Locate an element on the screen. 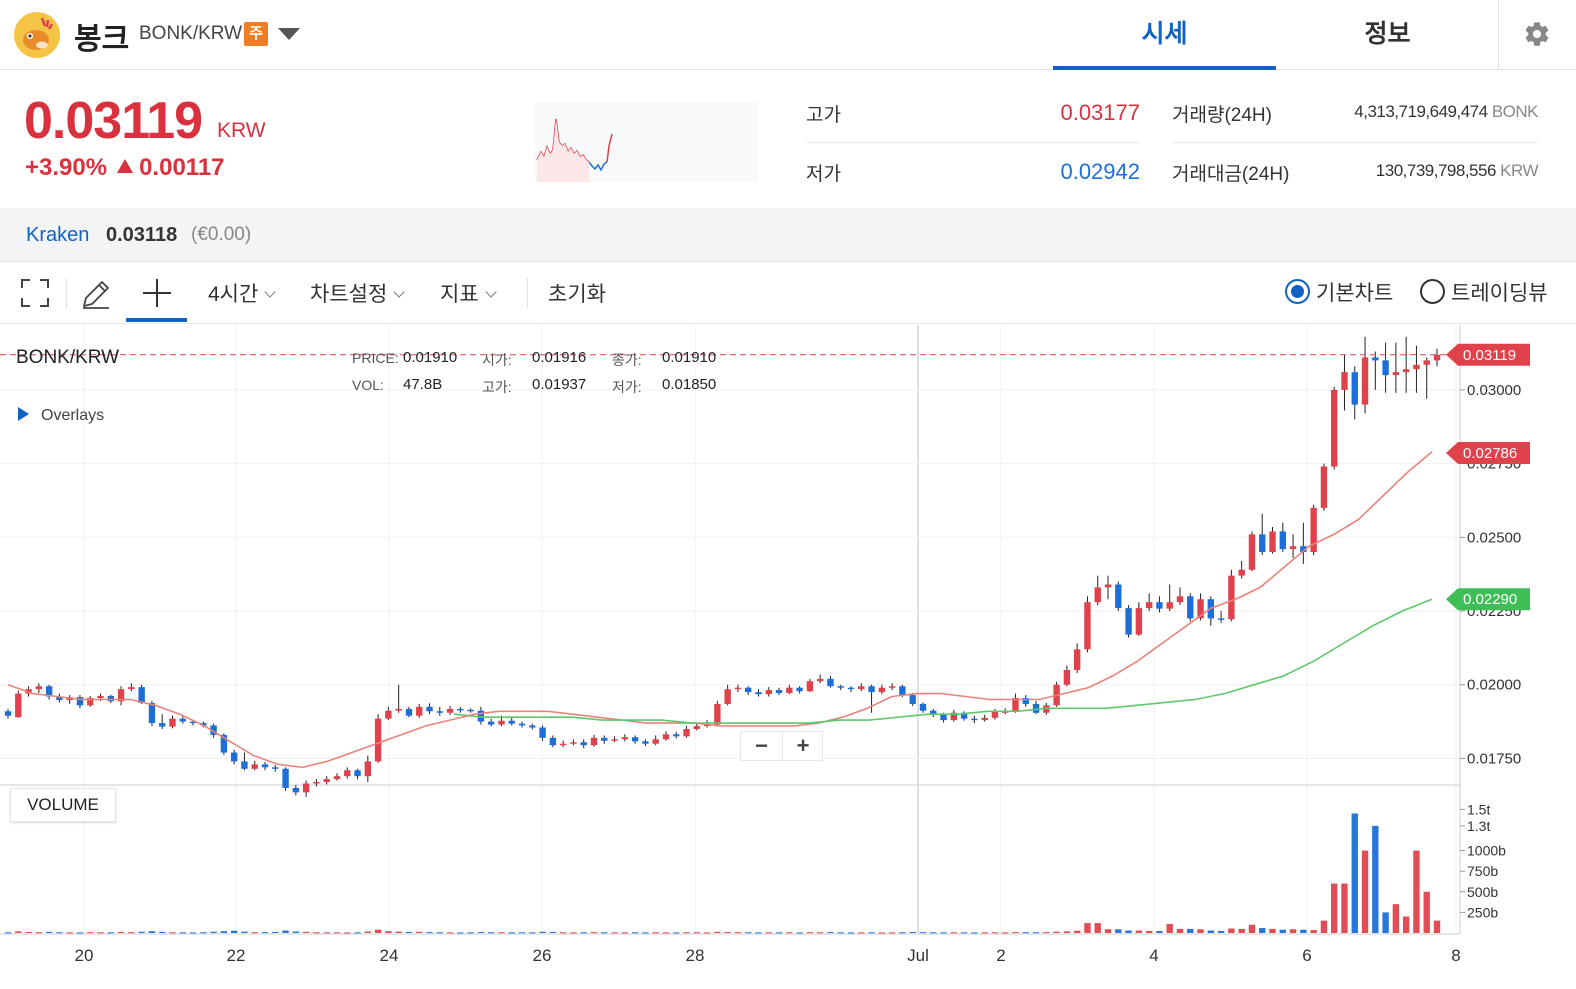 Image resolution: width=1576 pixels, height=989 pixels. price-tick-label: 0.02500 is located at coordinates (1494, 537).